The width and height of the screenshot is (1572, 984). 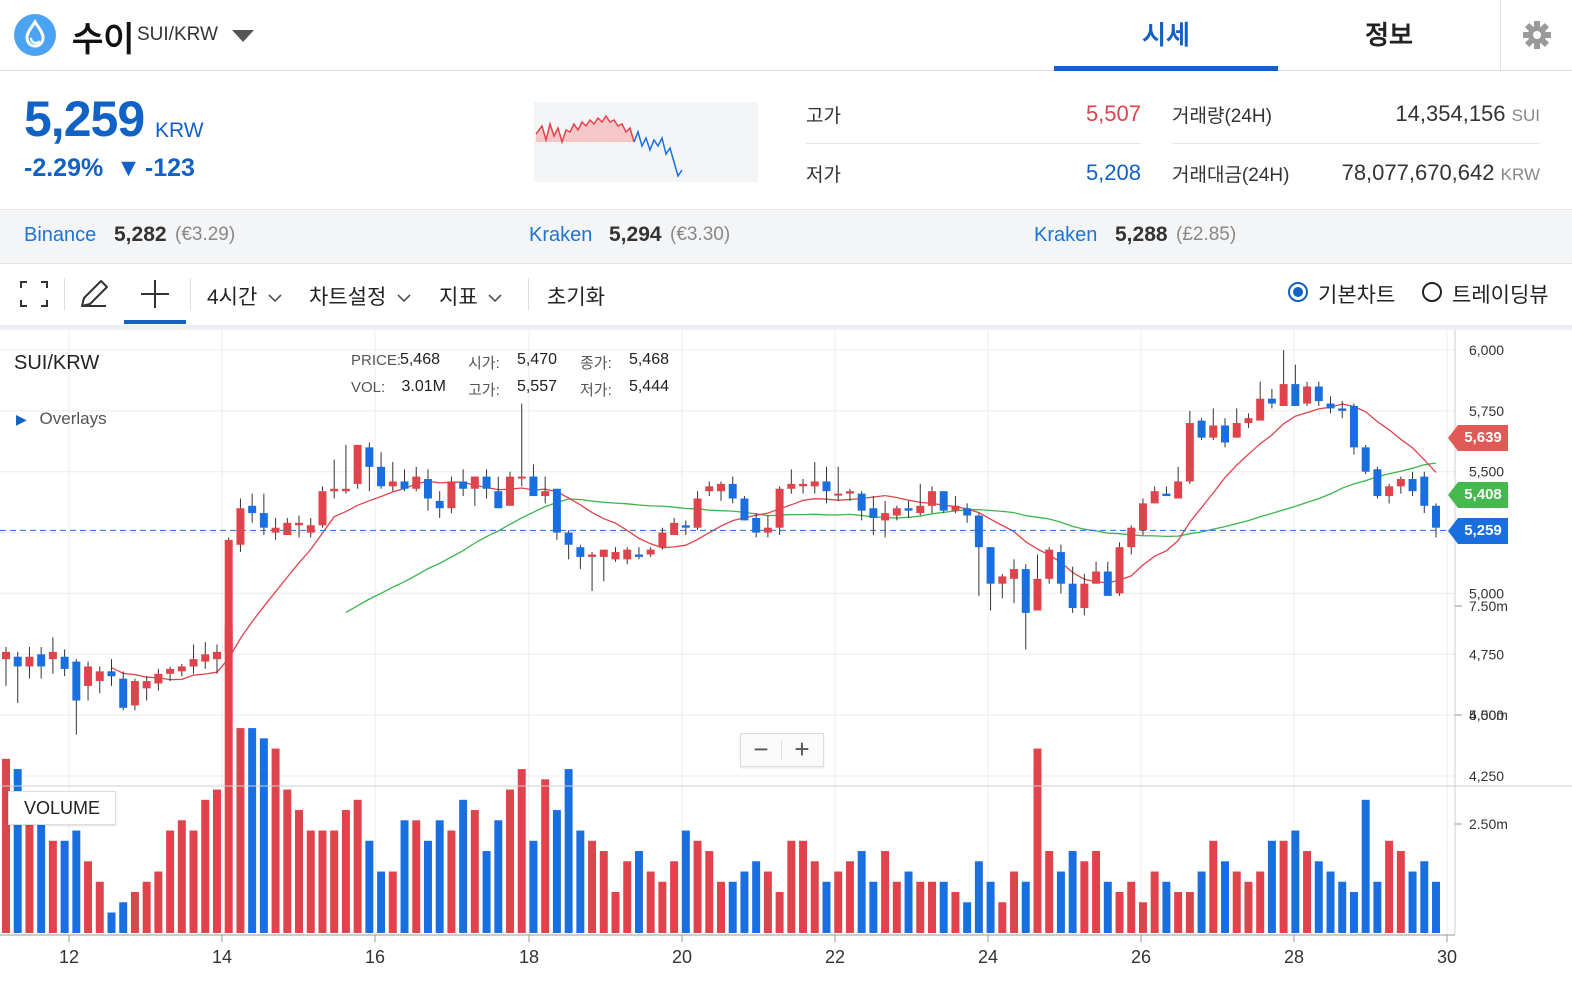 What do you see at coordinates (1298, 292) in the screenshot?
I see `basic-chart-radio` at bounding box center [1298, 292].